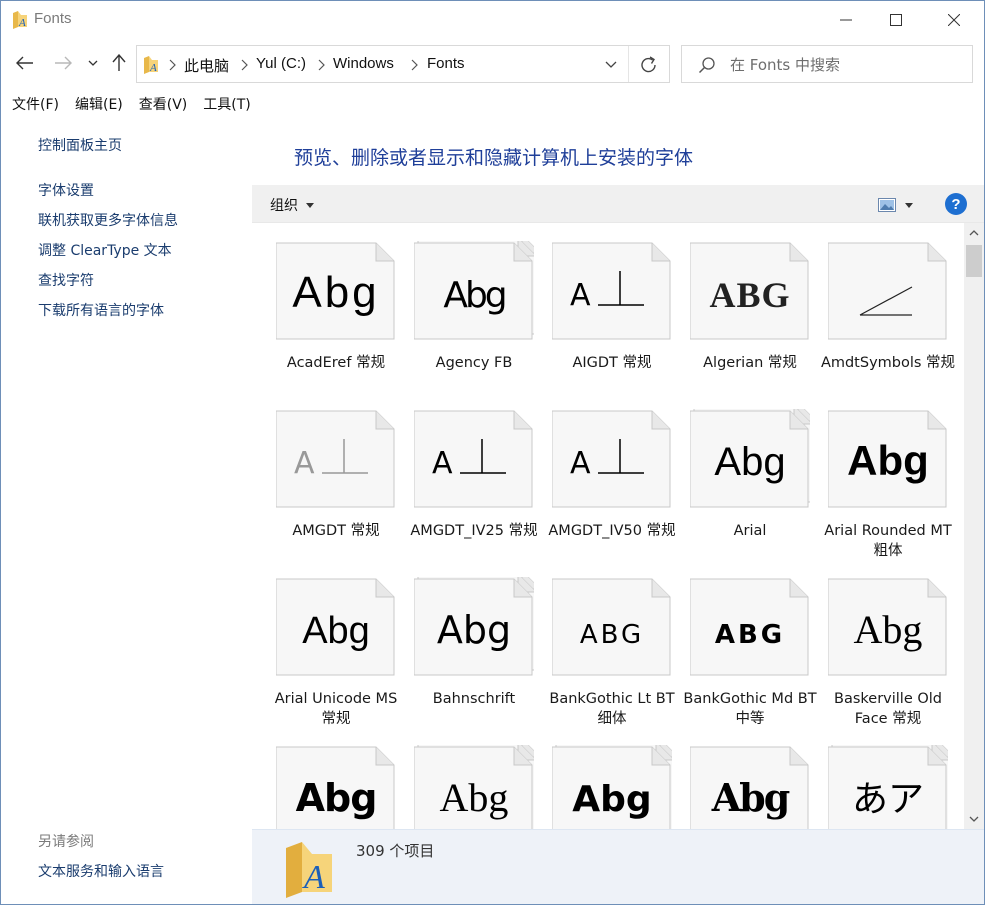  What do you see at coordinates (888, 363) in the screenshot?
I see `font-name-label: AmdtSymbols 常规` at bounding box center [888, 363].